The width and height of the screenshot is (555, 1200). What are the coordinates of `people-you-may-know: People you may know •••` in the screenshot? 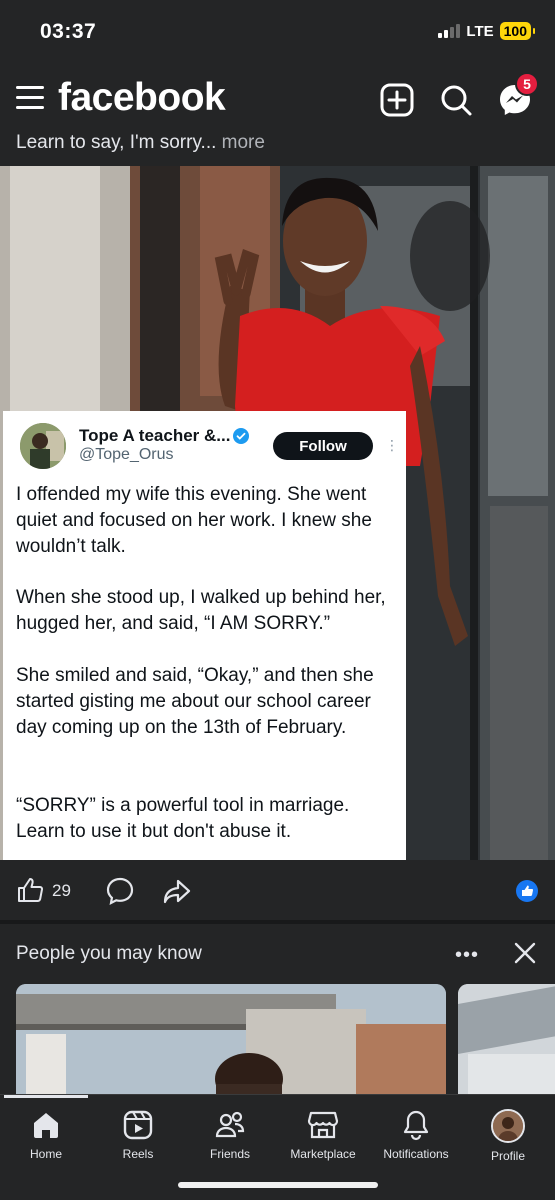 It's located at (277, 1010).